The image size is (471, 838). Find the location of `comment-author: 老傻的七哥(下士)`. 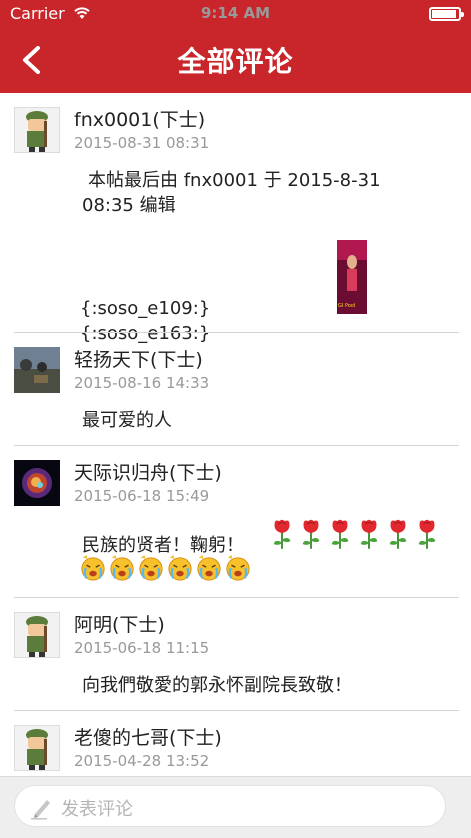

comment-author: 老傻的七哥(下士) is located at coordinates (148, 736).